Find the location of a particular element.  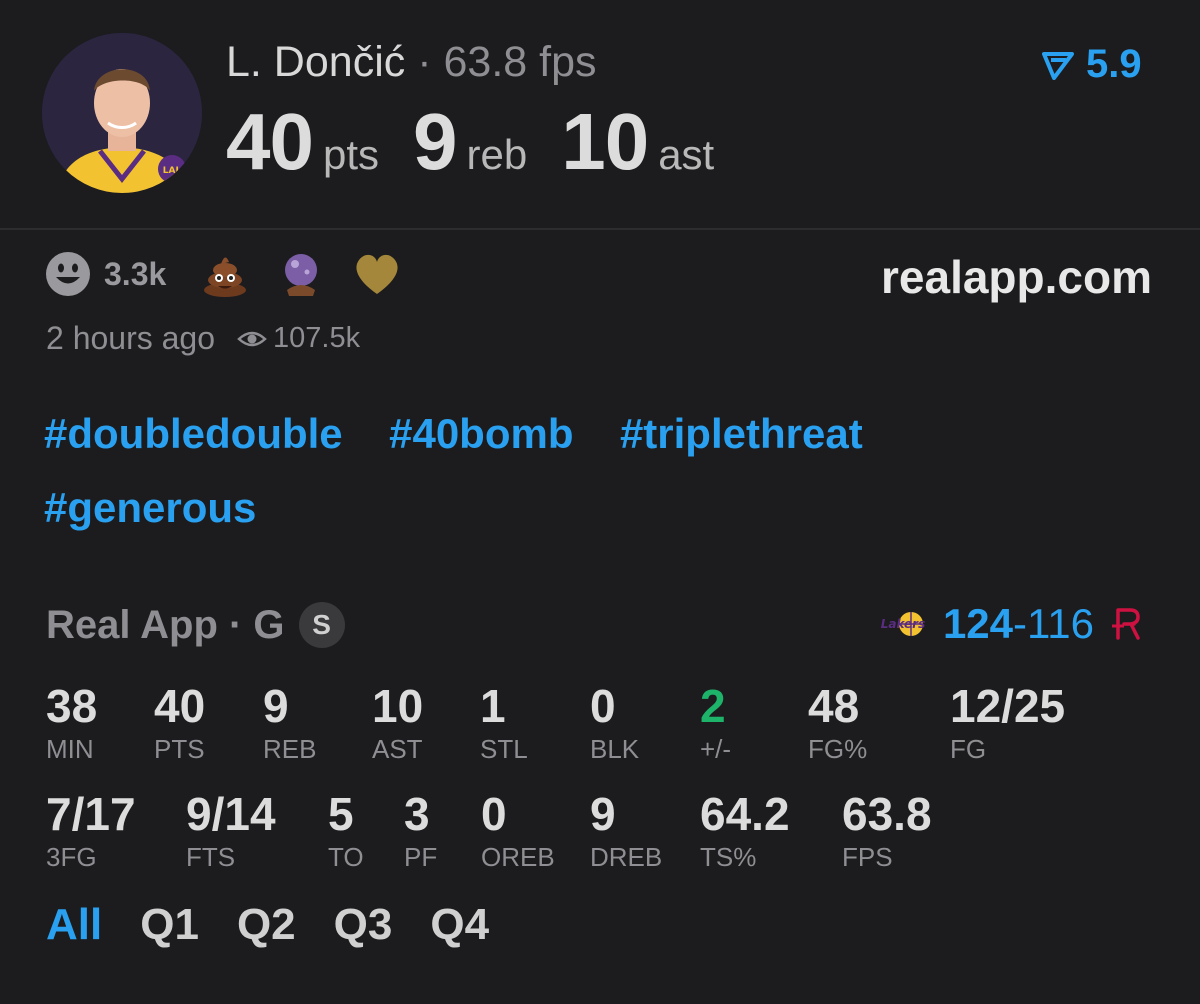

player-title: L. Dončić · 63.8 fps is located at coordinates (411, 62).